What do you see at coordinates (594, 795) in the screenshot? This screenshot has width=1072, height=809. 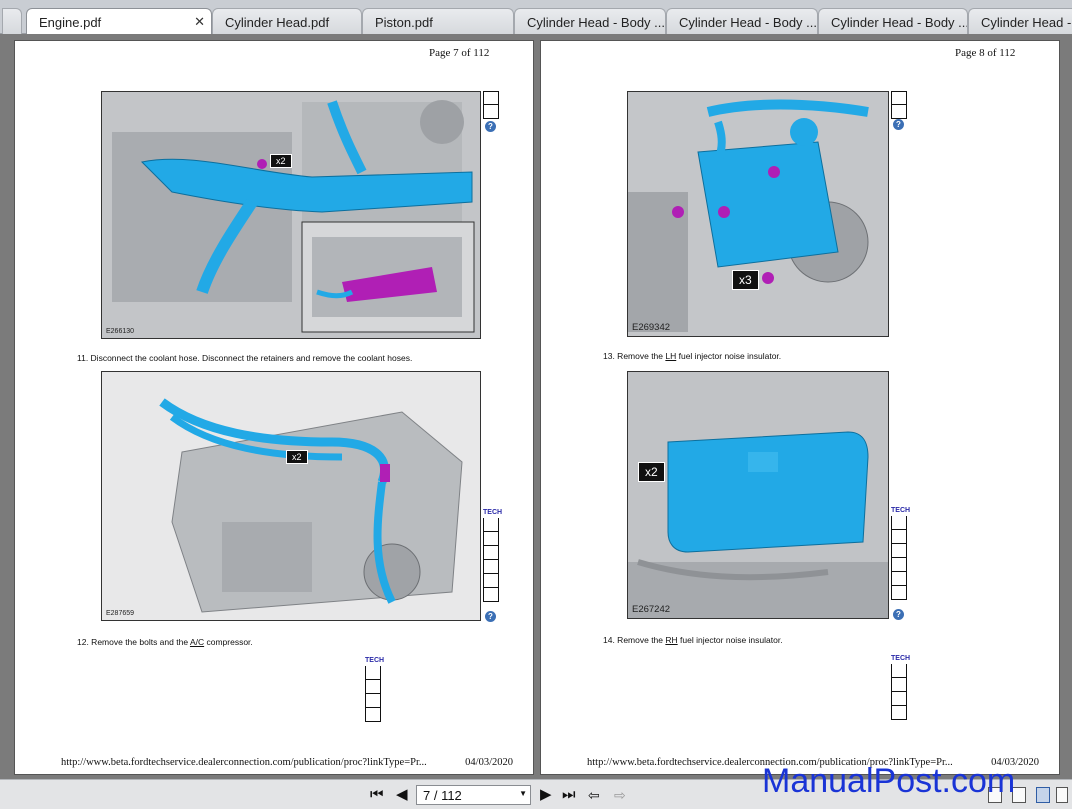 I see `go-back-view-icon: ⇦` at bounding box center [594, 795].